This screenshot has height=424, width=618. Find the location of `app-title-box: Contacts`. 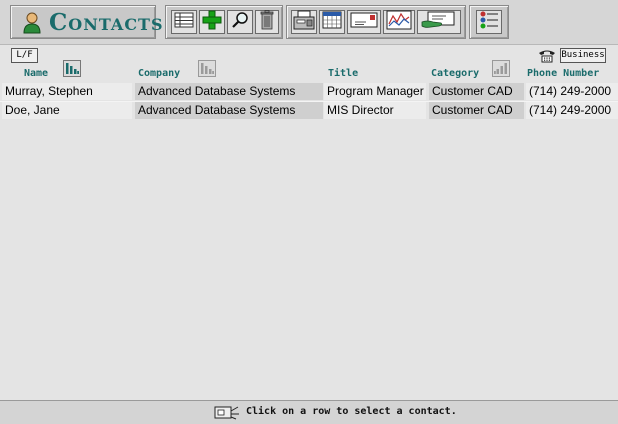

app-title-box: Contacts is located at coordinates (86, 22).